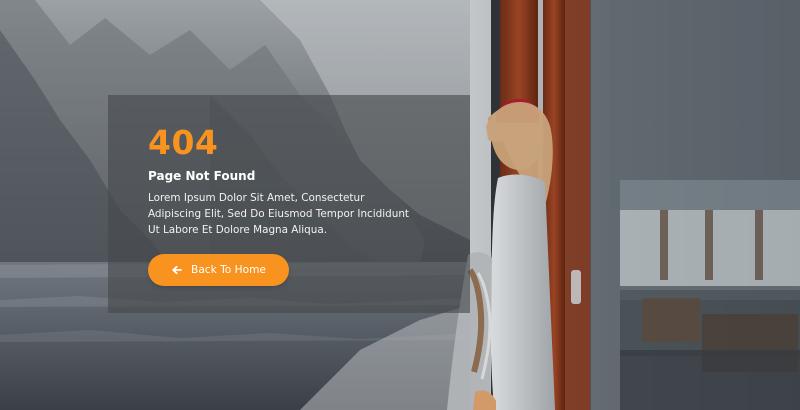 Image resolution: width=800 pixels, height=410 pixels. Describe the element at coordinates (177, 270) in the screenshot. I see `arrow-left-icon` at that location.